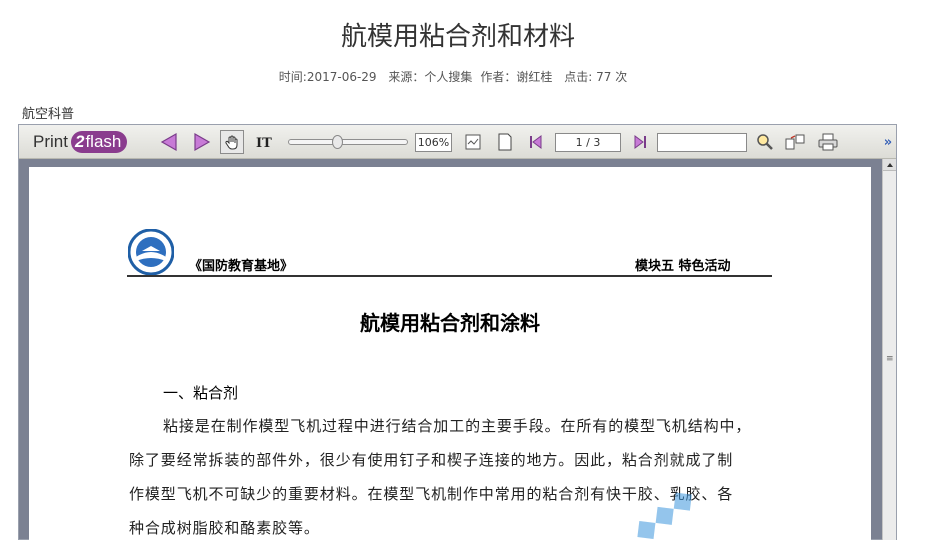 The width and height of the screenshot is (933, 540). Describe the element at coordinates (890, 359) in the screenshot. I see `scroll-grip-icon: ≡` at that location.